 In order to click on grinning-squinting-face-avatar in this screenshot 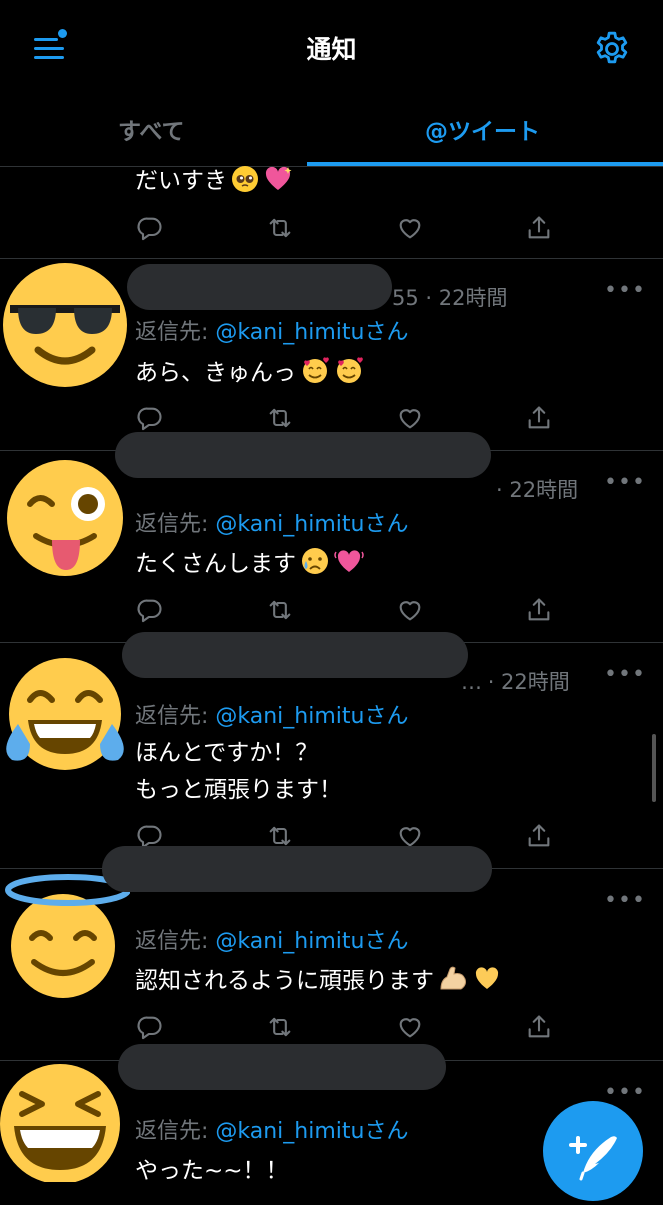, I will do `click(65, 1118)`.